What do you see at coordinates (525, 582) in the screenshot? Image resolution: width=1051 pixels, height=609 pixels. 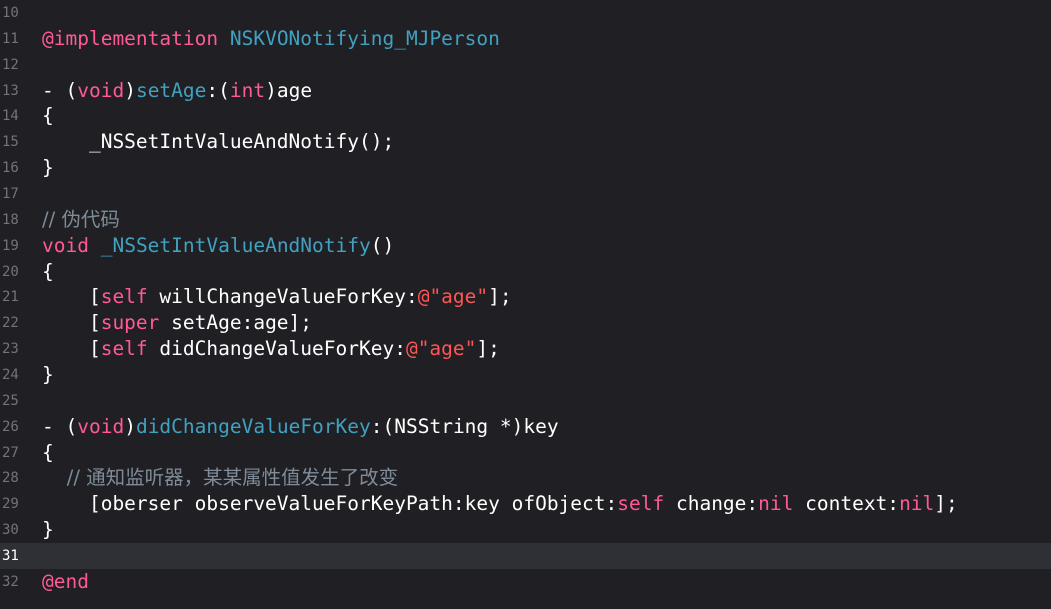 I see `code-line: 32 @end` at bounding box center [525, 582].